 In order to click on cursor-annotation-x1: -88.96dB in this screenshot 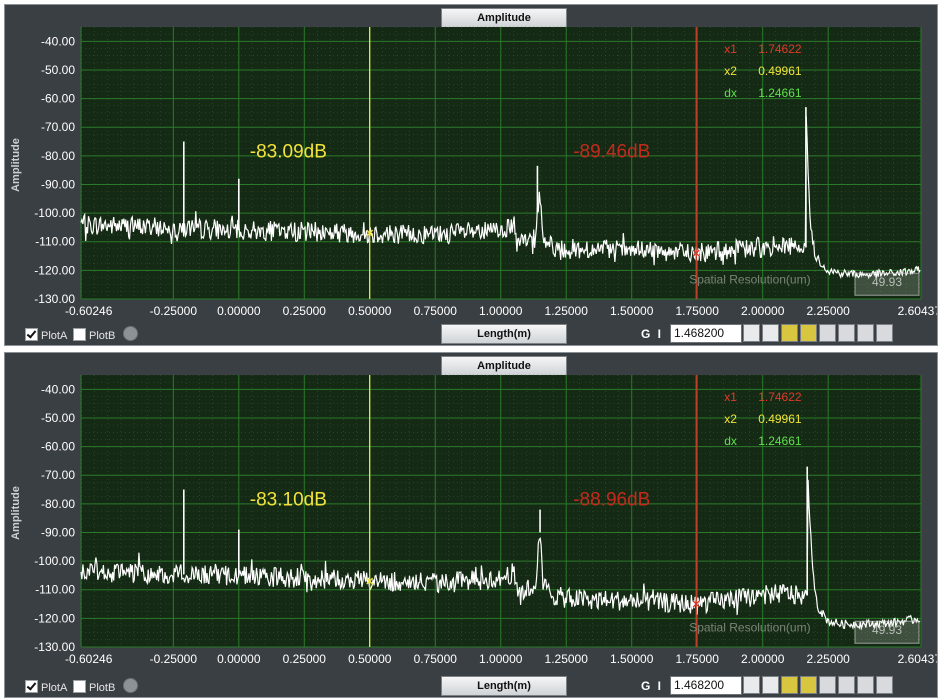, I will do `click(611, 499)`.